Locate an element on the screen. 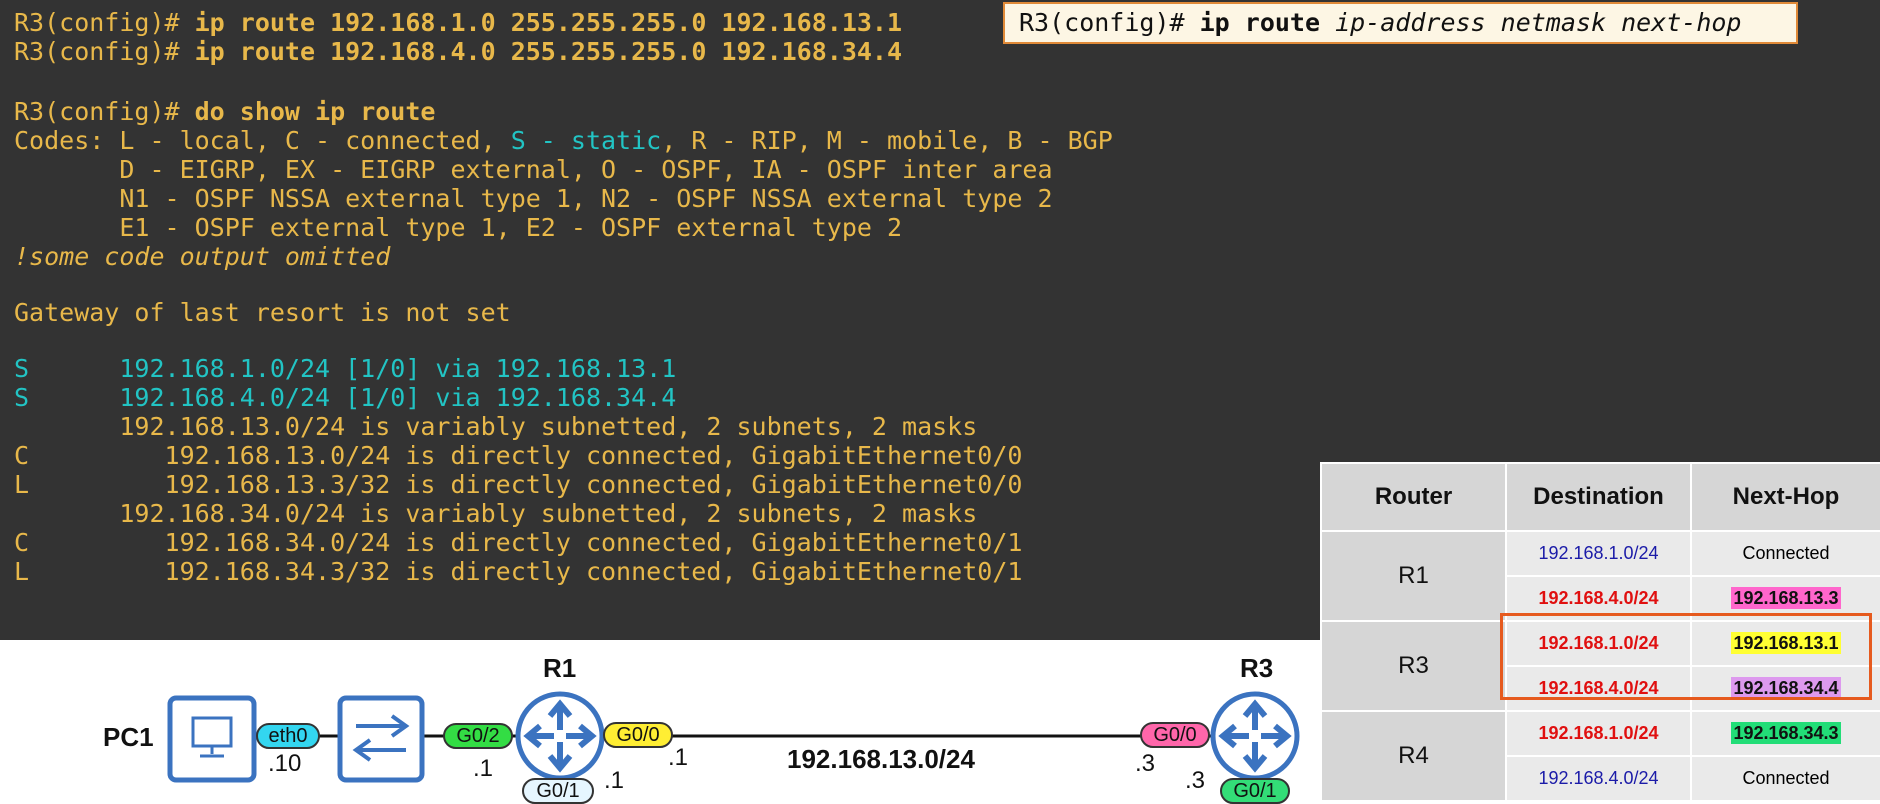 The image size is (1880, 804). gateway-line: Gateway of last resort is not set is located at coordinates (262, 312).